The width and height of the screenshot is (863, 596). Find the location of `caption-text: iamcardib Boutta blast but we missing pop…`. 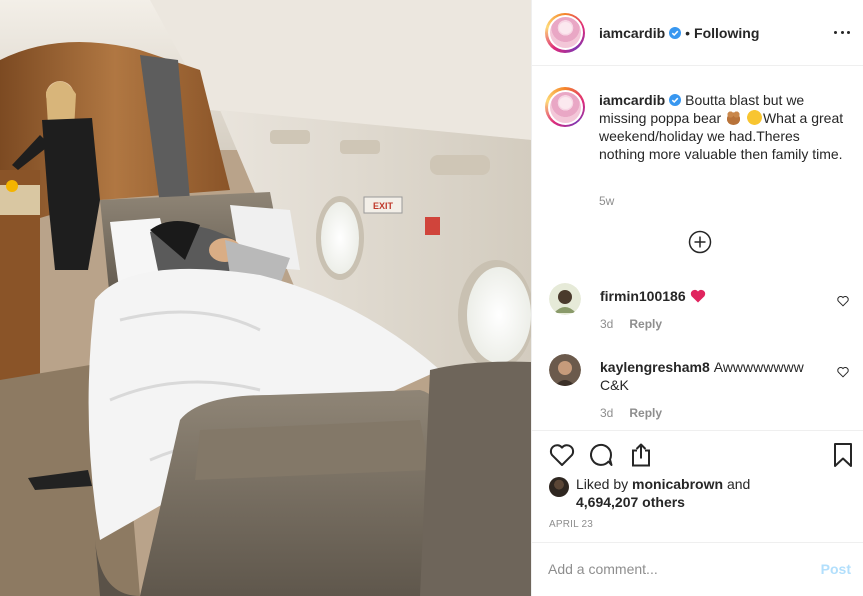

caption-text: iamcardib Boutta blast but we missing pop… is located at coordinates (724, 127).